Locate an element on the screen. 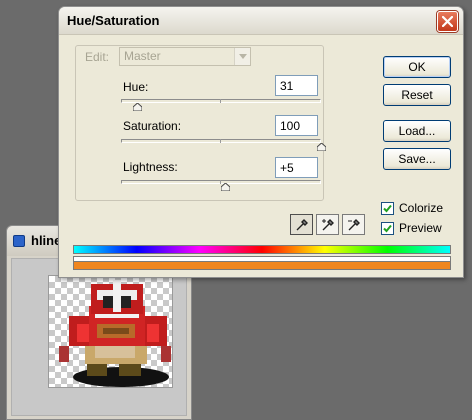 Image resolution: width=472 pixels, height=420 pixels. eyedropper-plus-icon is located at coordinates (328, 225).